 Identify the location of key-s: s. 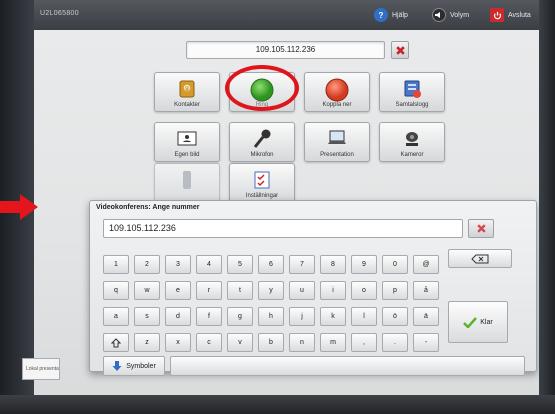
(147, 316).